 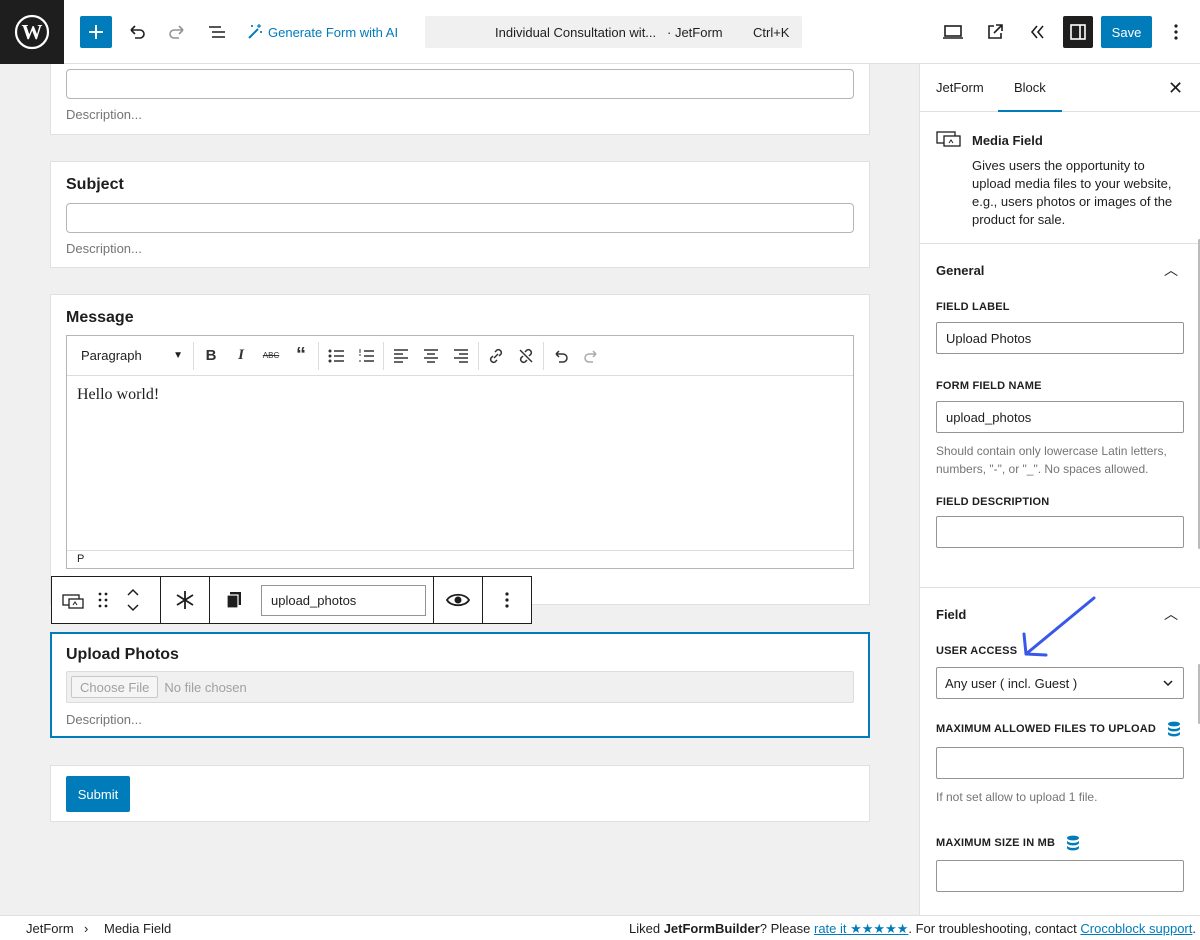 I want to click on format-select: Paragraph ▼, so click(x=132, y=356).